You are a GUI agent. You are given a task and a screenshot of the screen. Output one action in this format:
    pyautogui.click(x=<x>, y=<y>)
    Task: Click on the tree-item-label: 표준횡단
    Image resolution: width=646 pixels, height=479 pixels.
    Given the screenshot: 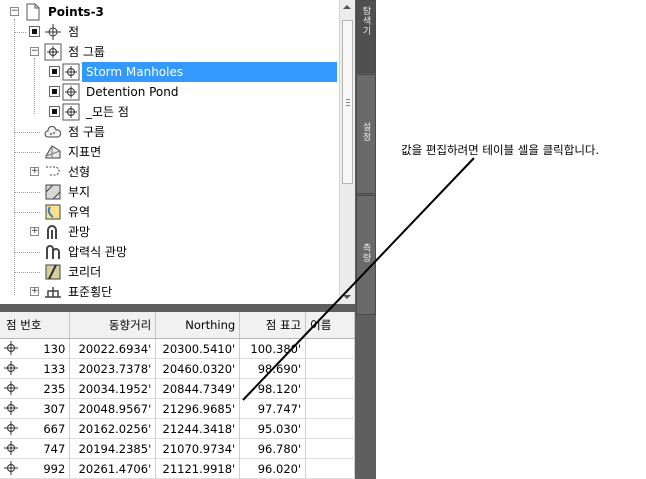 What is the action you would take?
    pyautogui.click(x=90, y=292)
    